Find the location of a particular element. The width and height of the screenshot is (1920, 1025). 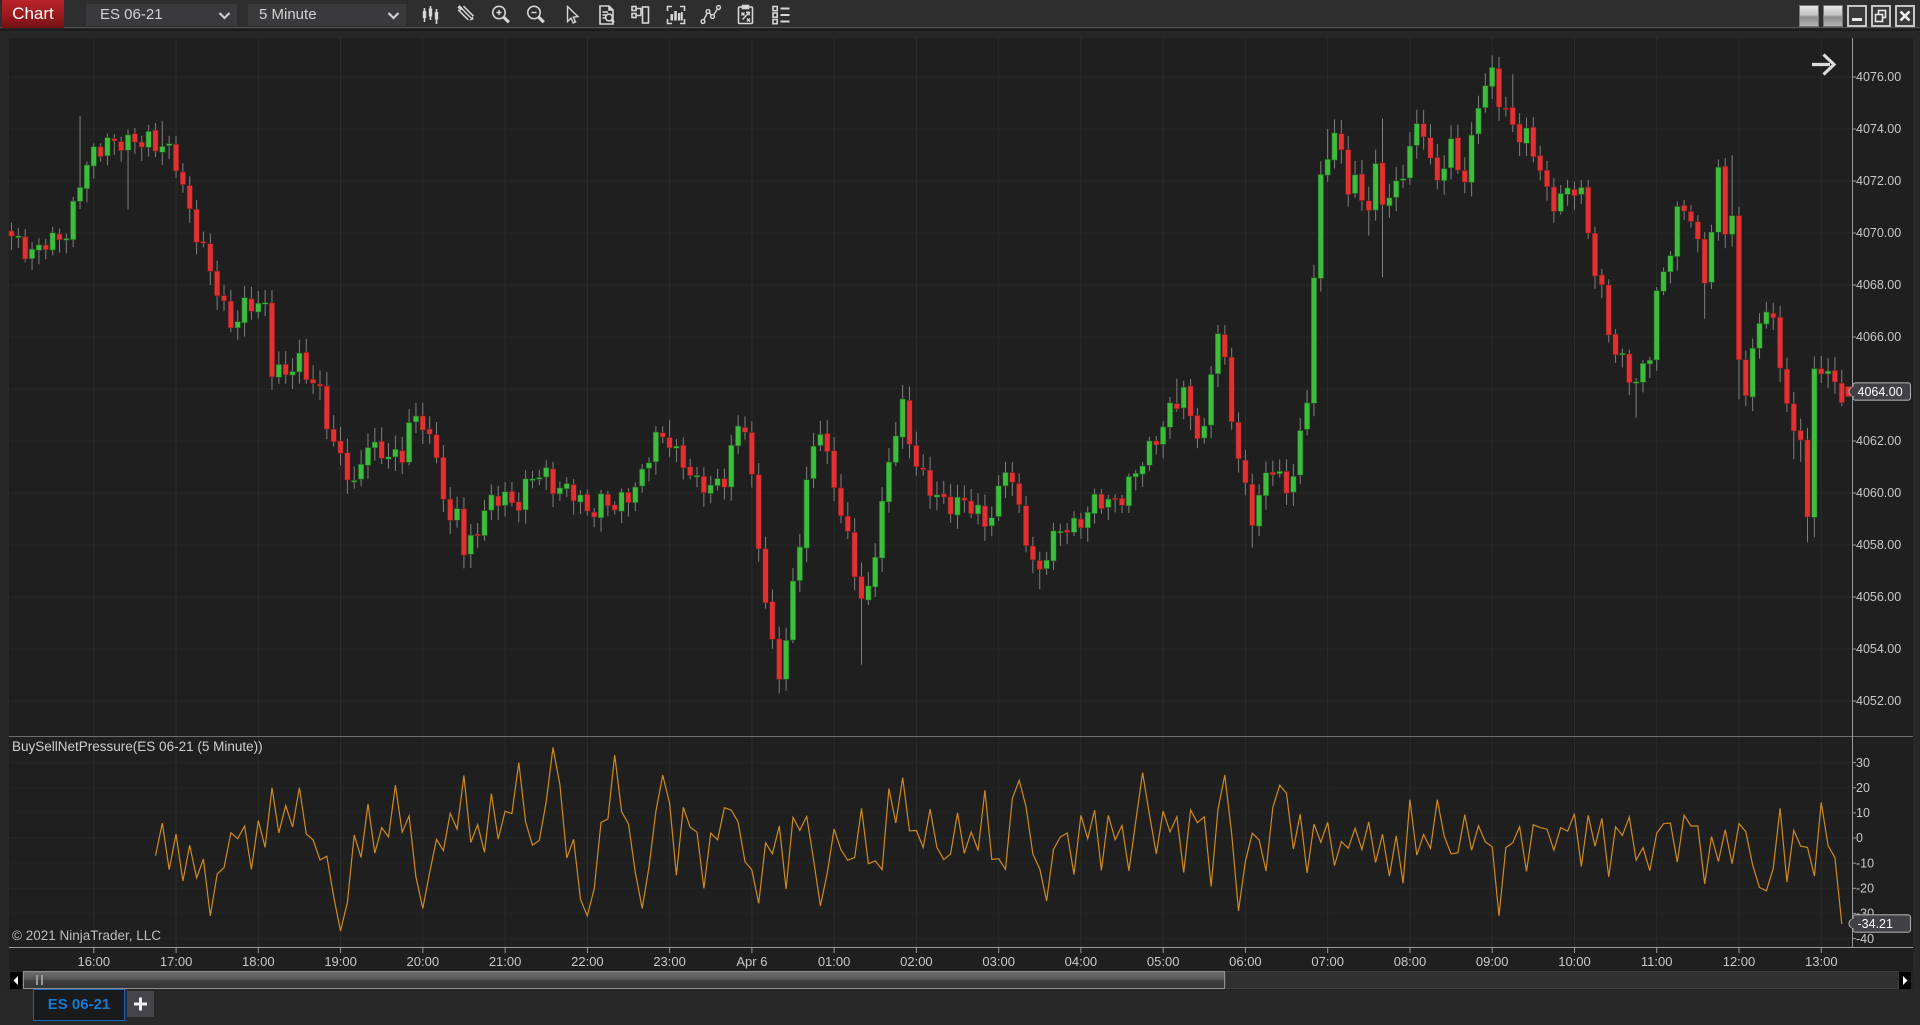

svg-text: 03:00 is located at coordinates (998, 961).